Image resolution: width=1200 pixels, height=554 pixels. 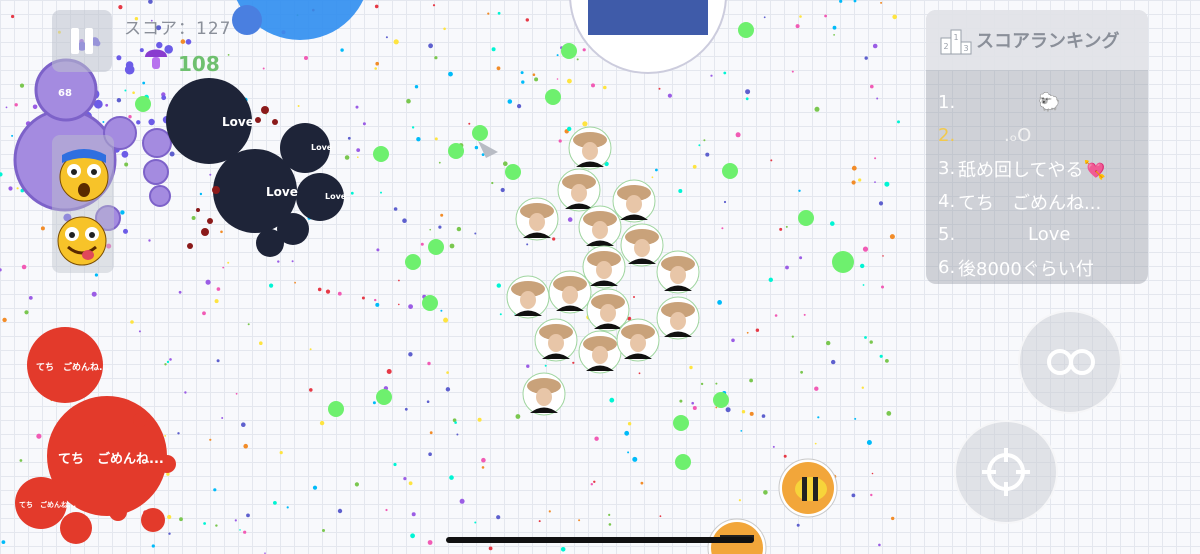 What do you see at coordinates (82, 41) in the screenshot?
I see `pause-button` at bounding box center [82, 41].